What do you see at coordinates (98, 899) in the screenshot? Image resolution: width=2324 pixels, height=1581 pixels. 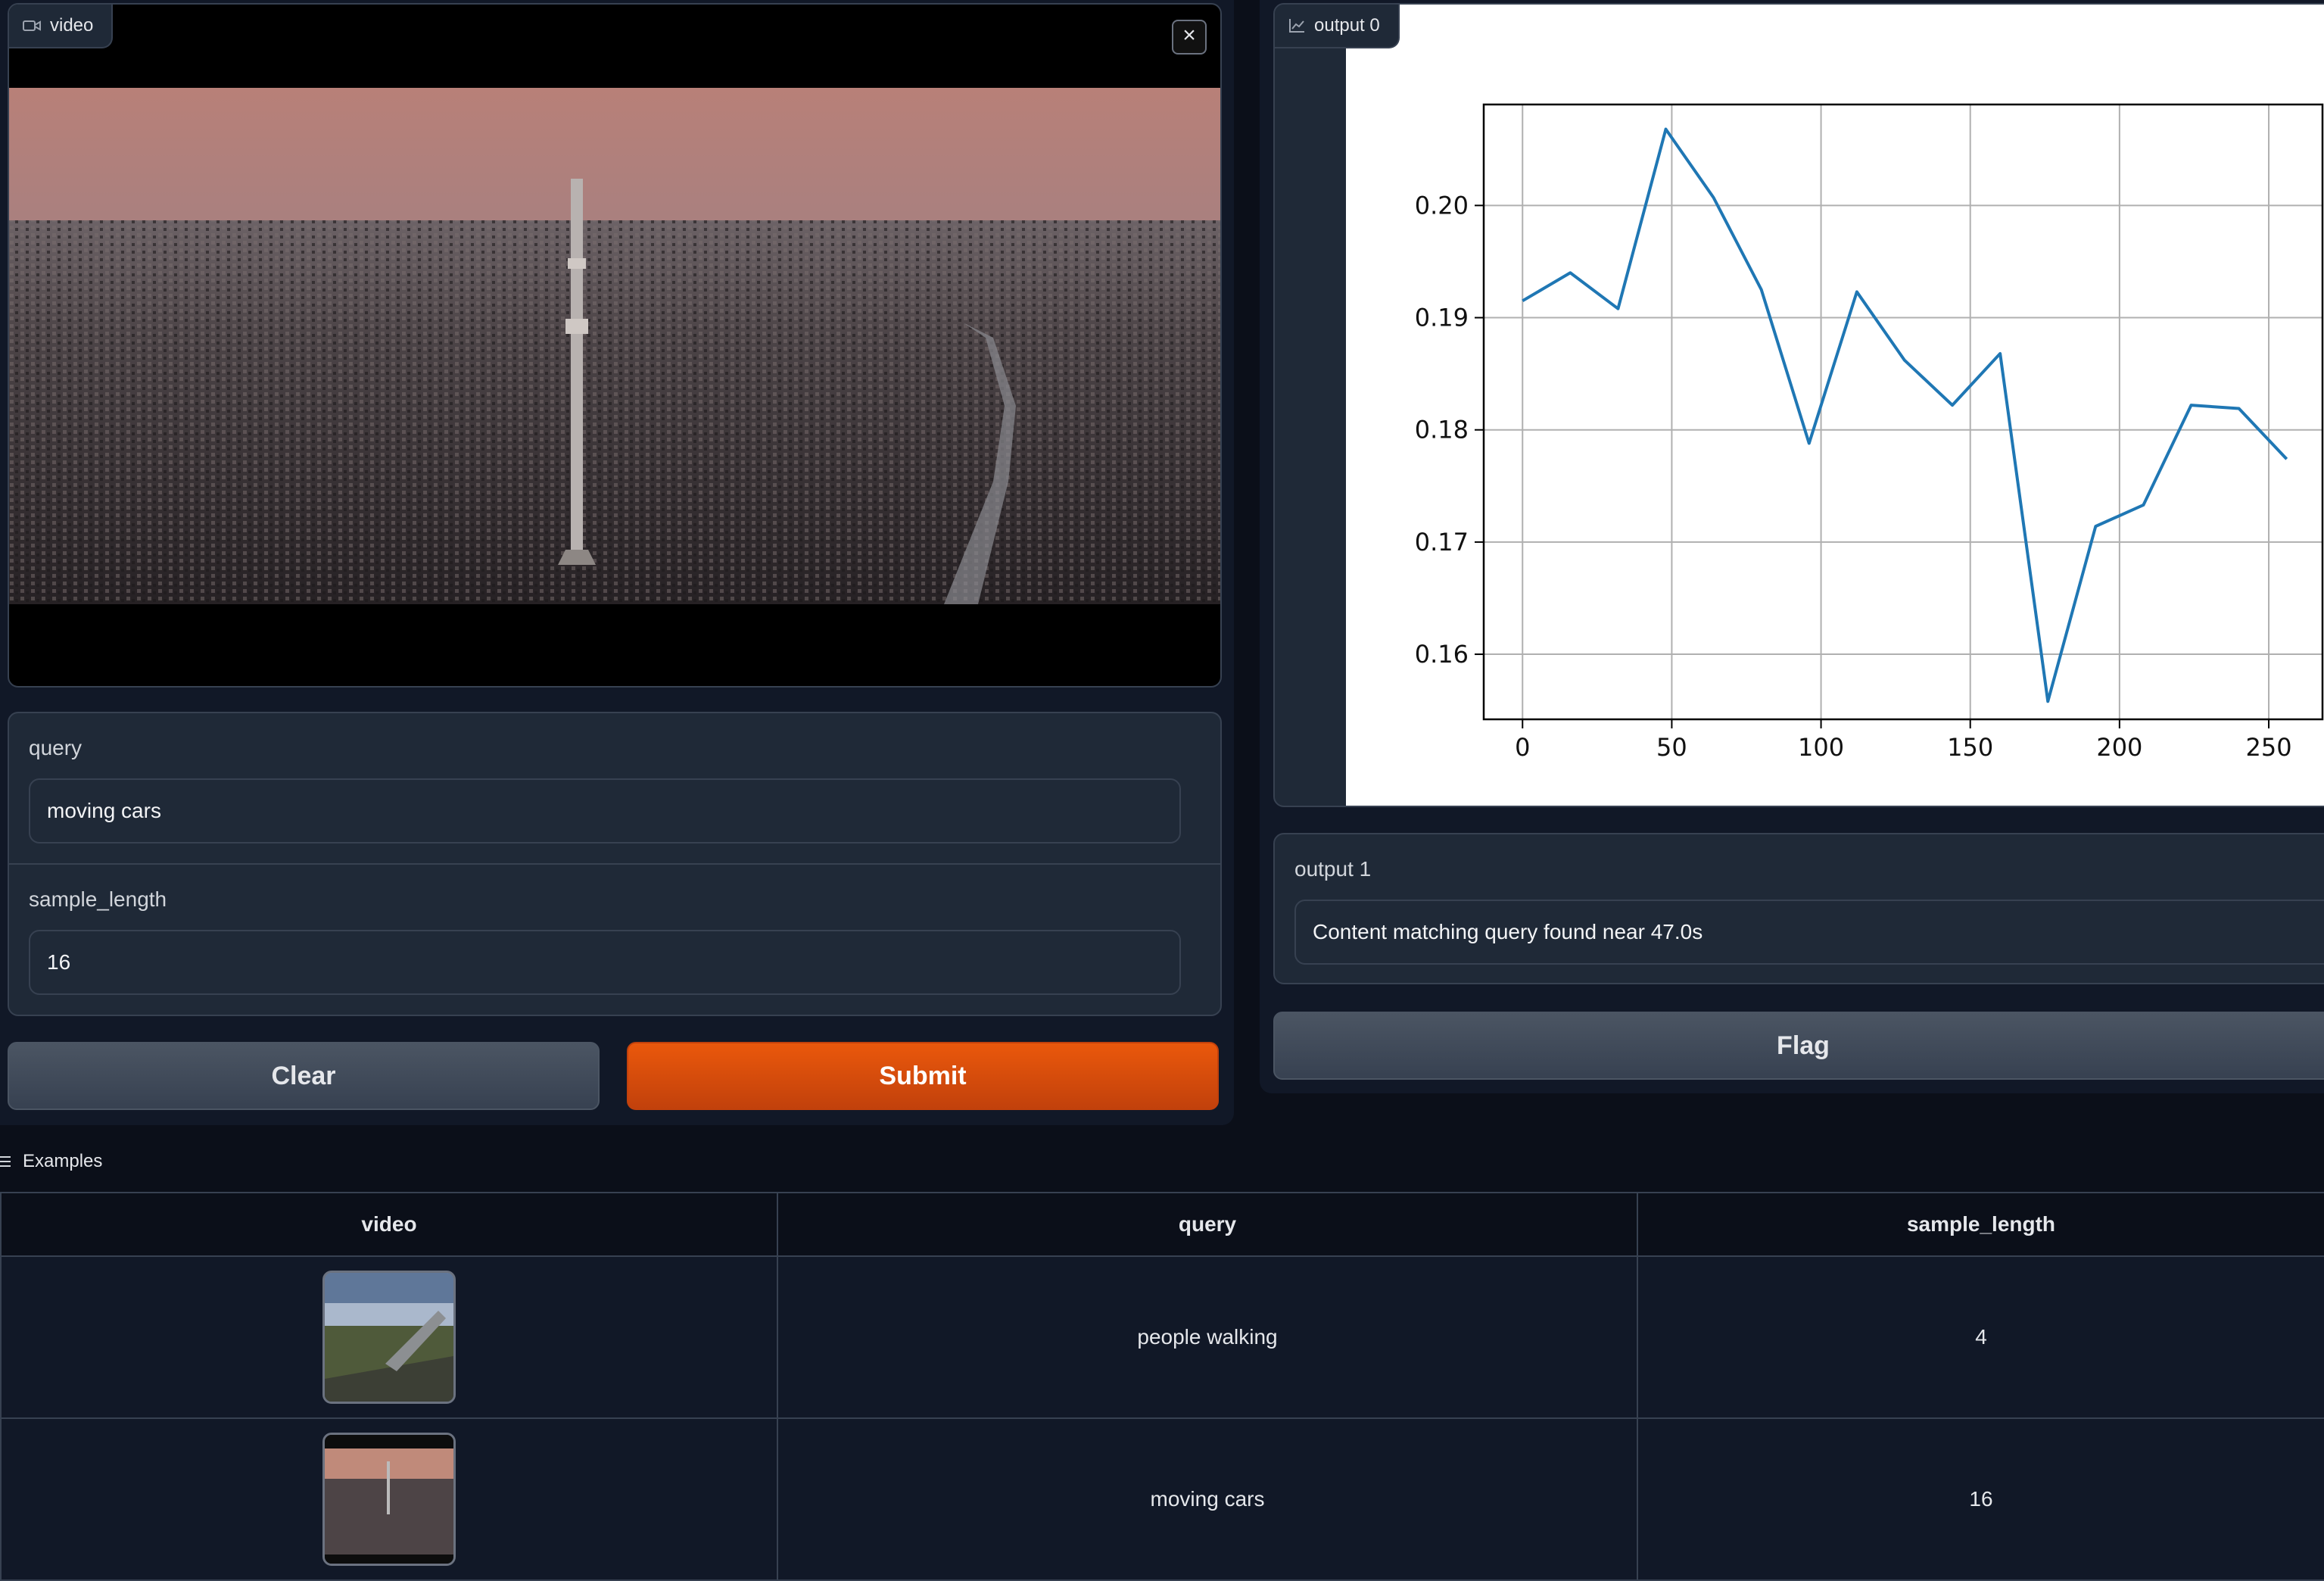 I see `sample-length-label: sample_length` at bounding box center [98, 899].